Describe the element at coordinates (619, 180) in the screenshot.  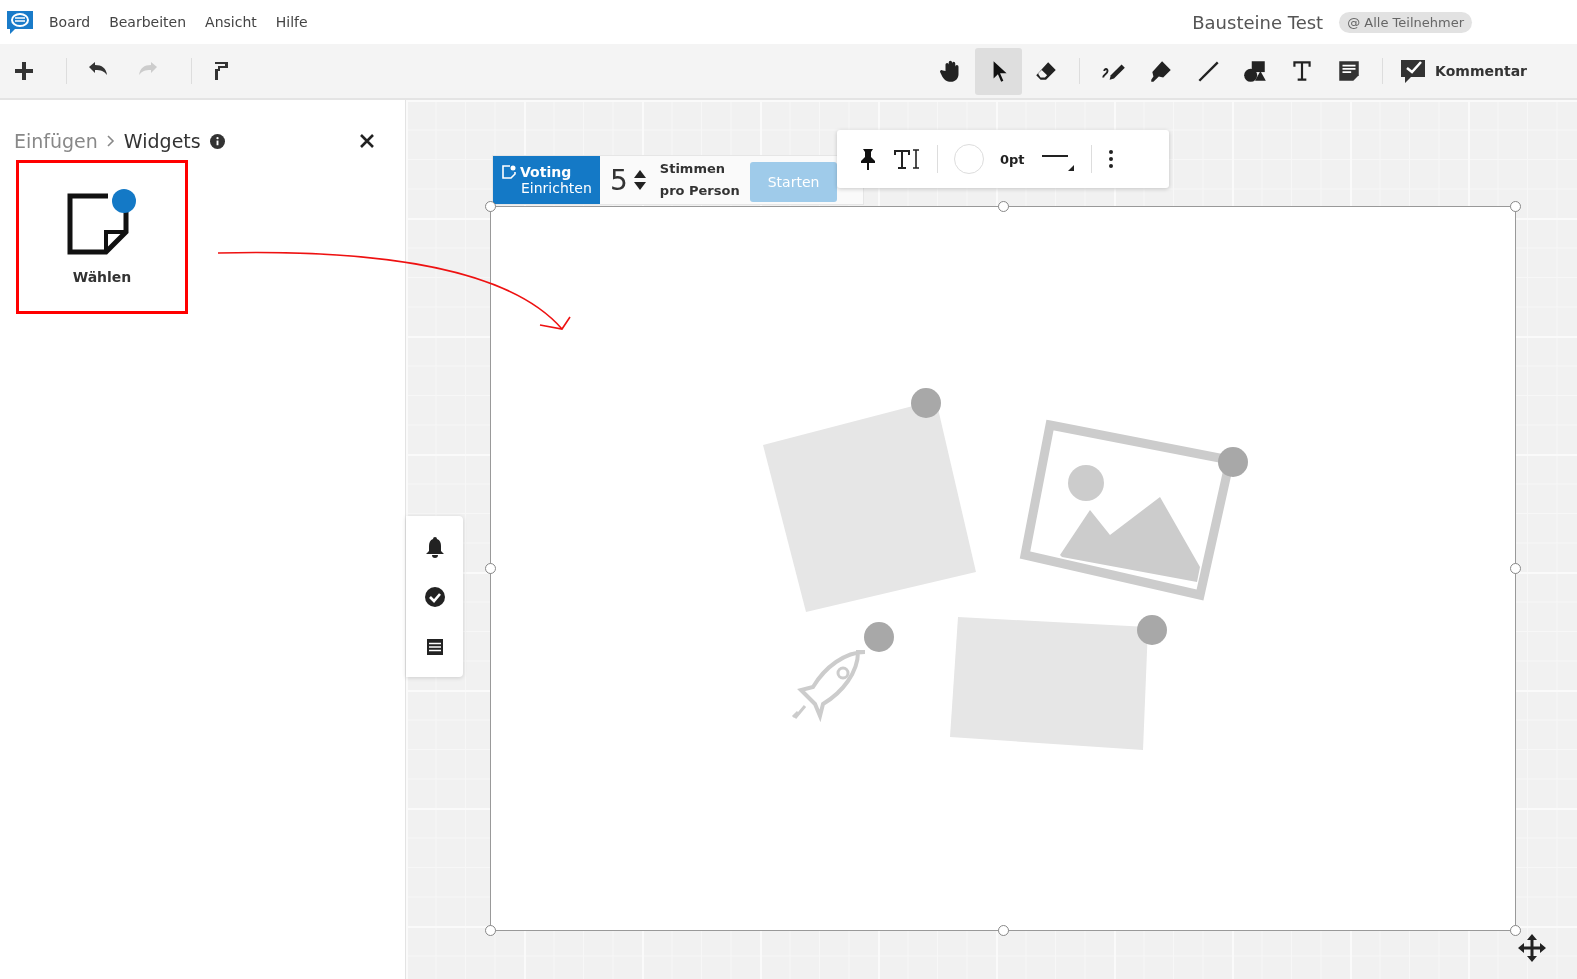
I see `votes-count: 5` at that location.